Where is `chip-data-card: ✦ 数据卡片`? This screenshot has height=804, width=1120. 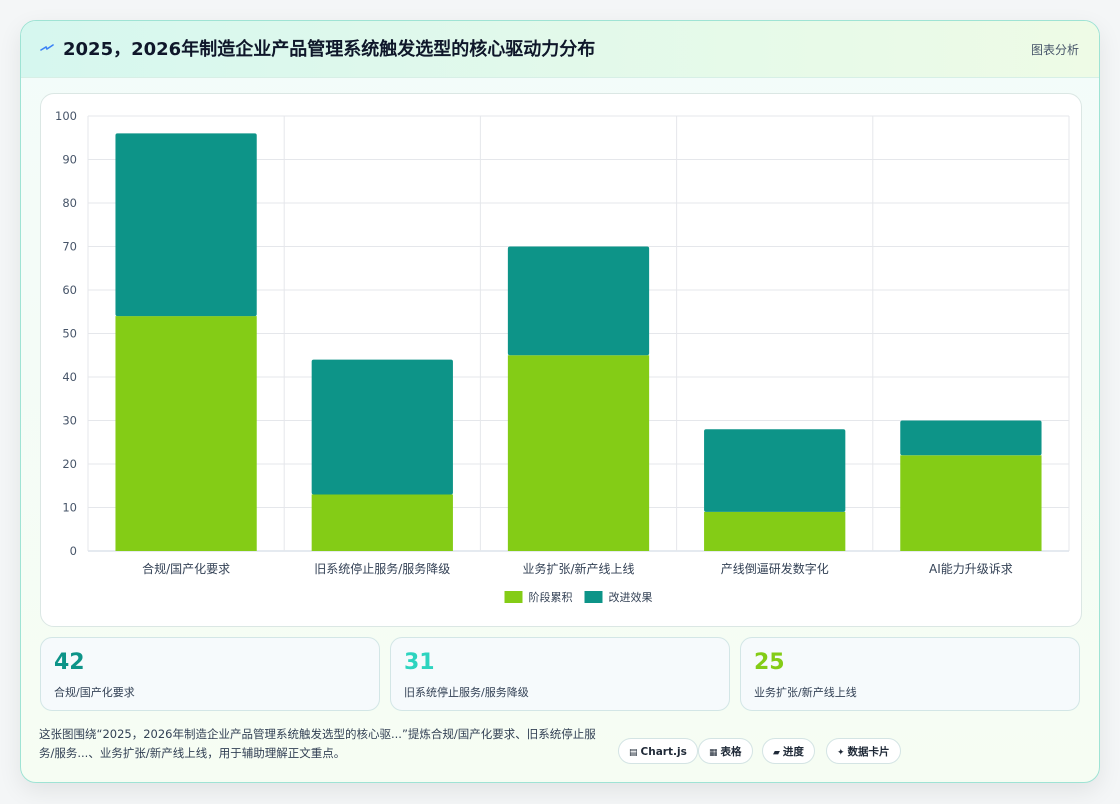
chip-data-card: ✦ 数据卡片 is located at coordinates (863, 751).